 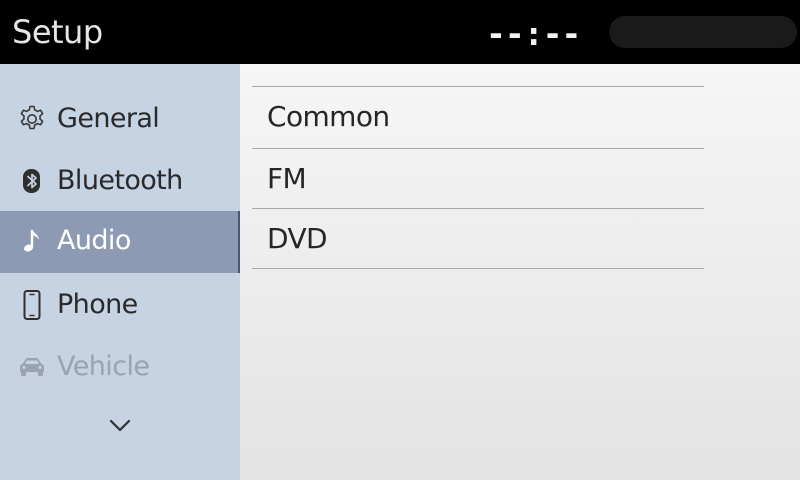 What do you see at coordinates (328, 116) in the screenshot?
I see `list-item-label: Common` at bounding box center [328, 116].